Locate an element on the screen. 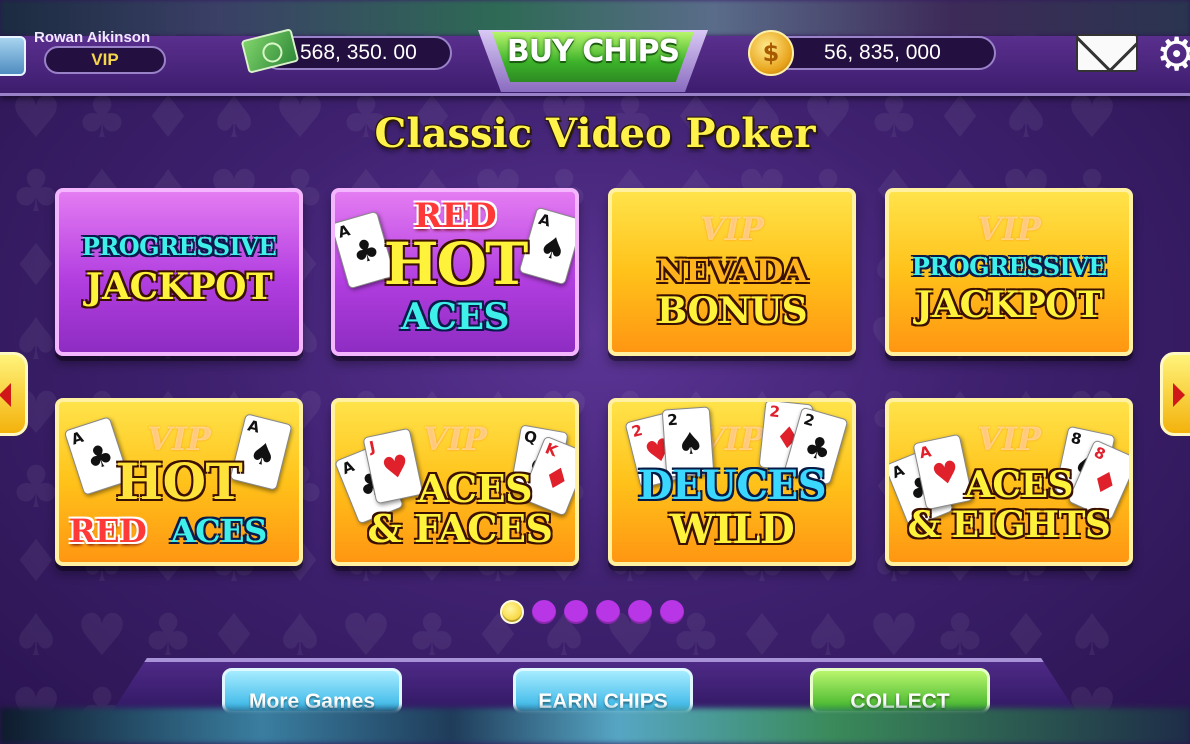 This screenshot has width=1190, height=744. card-rank: A is located at coordinates (253, 426).